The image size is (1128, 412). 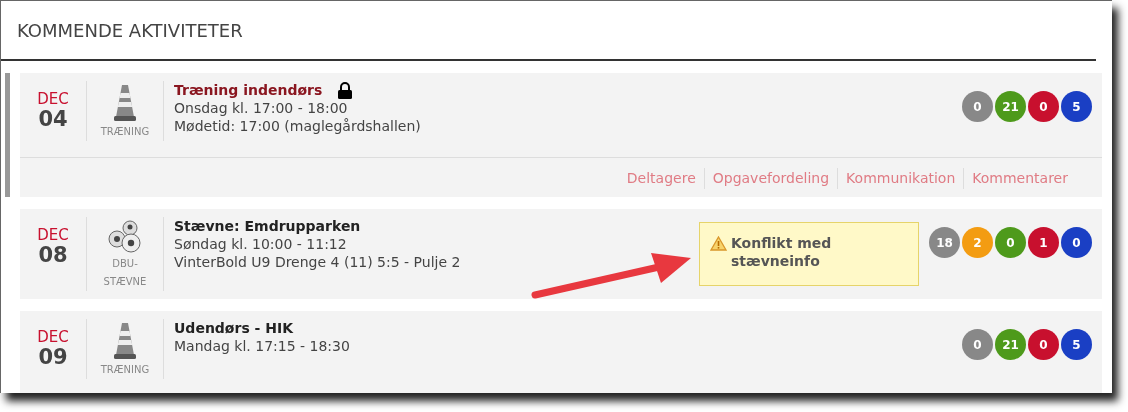 I want to click on balls-icon, so click(x=125, y=237).